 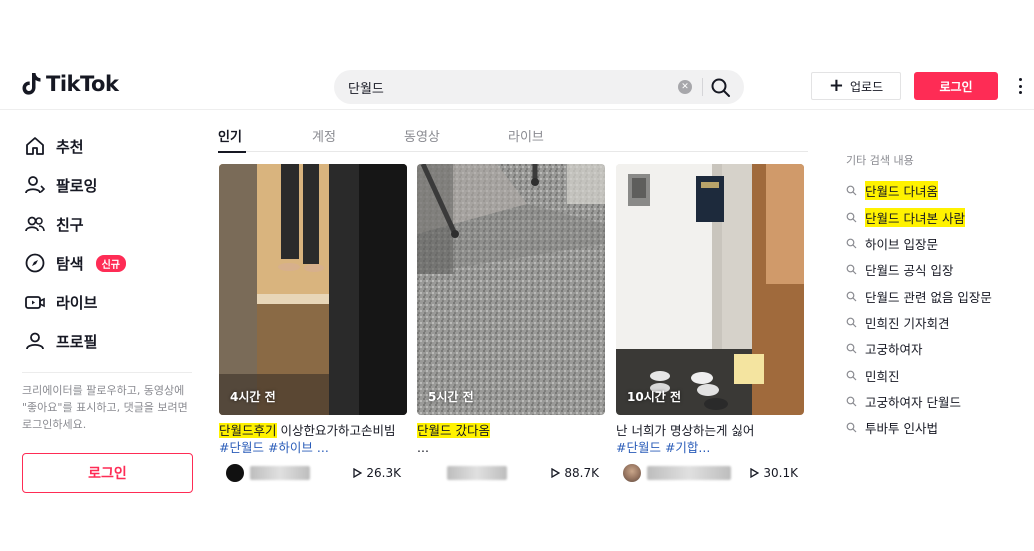 I want to click on tab-active-indicator, so click(x=232, y=152).